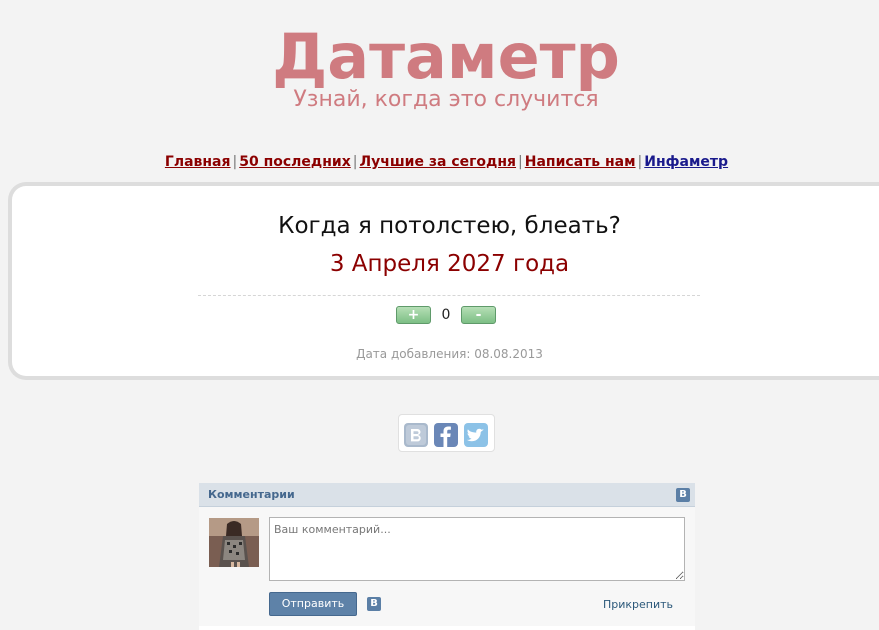  I want to click on nav-link-infameter: Инфаметр, so click(686, 162).